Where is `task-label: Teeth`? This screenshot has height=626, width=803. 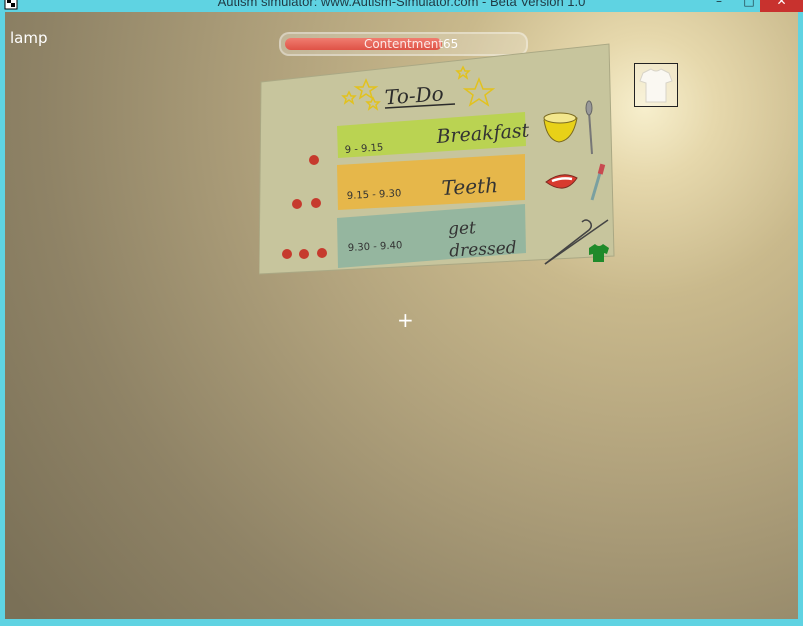 task-label: Teeth is located at coordinates (470, 186).